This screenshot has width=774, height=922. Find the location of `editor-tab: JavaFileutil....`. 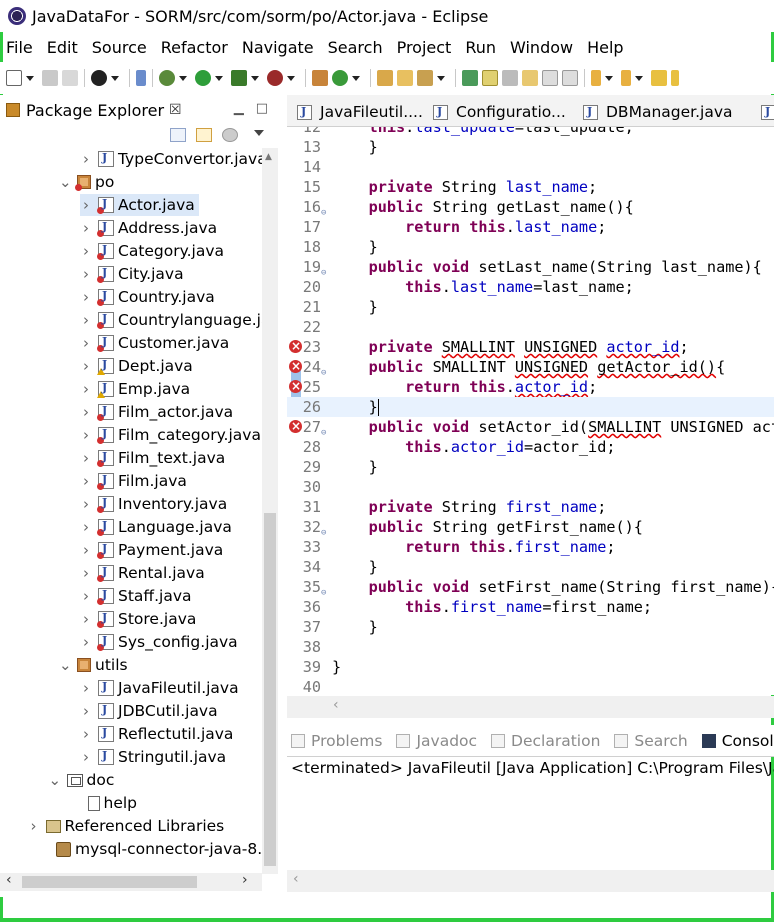

editor-tab: JavaFileutil.... is located at coordinates (360, 112).